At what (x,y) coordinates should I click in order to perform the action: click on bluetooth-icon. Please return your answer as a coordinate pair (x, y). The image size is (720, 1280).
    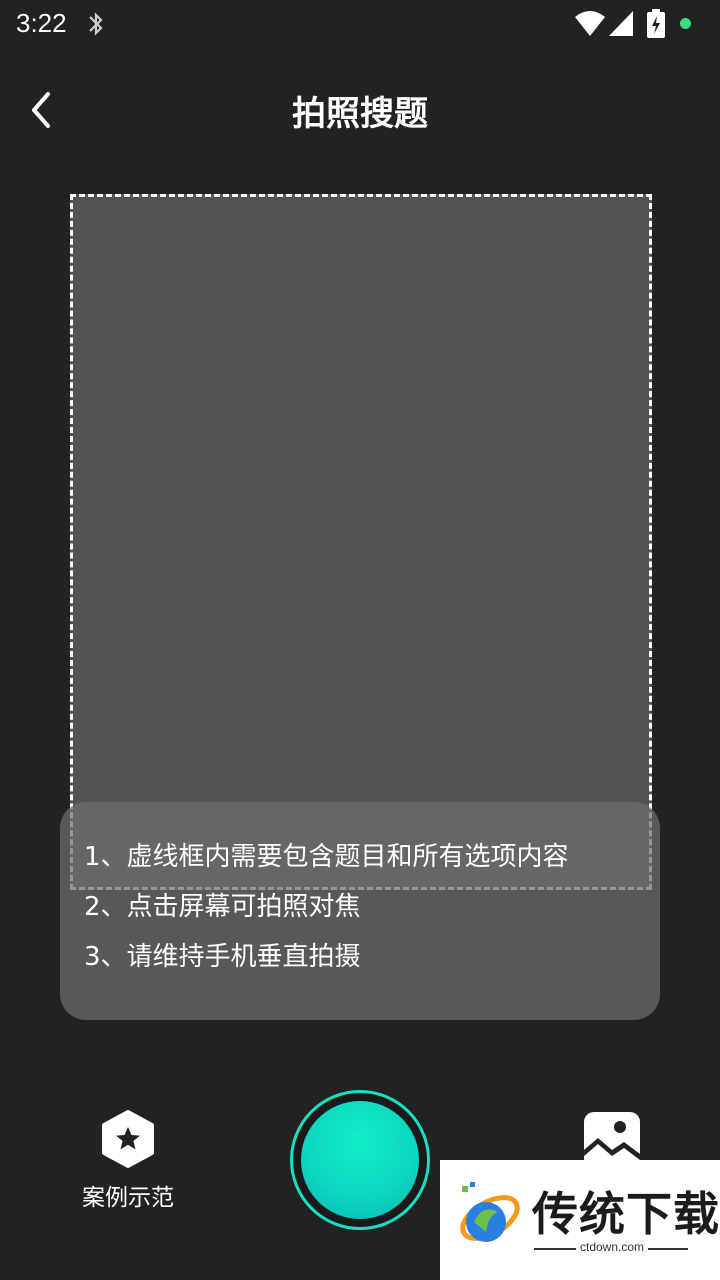
    Looking at the image, I should click on (96, 24).